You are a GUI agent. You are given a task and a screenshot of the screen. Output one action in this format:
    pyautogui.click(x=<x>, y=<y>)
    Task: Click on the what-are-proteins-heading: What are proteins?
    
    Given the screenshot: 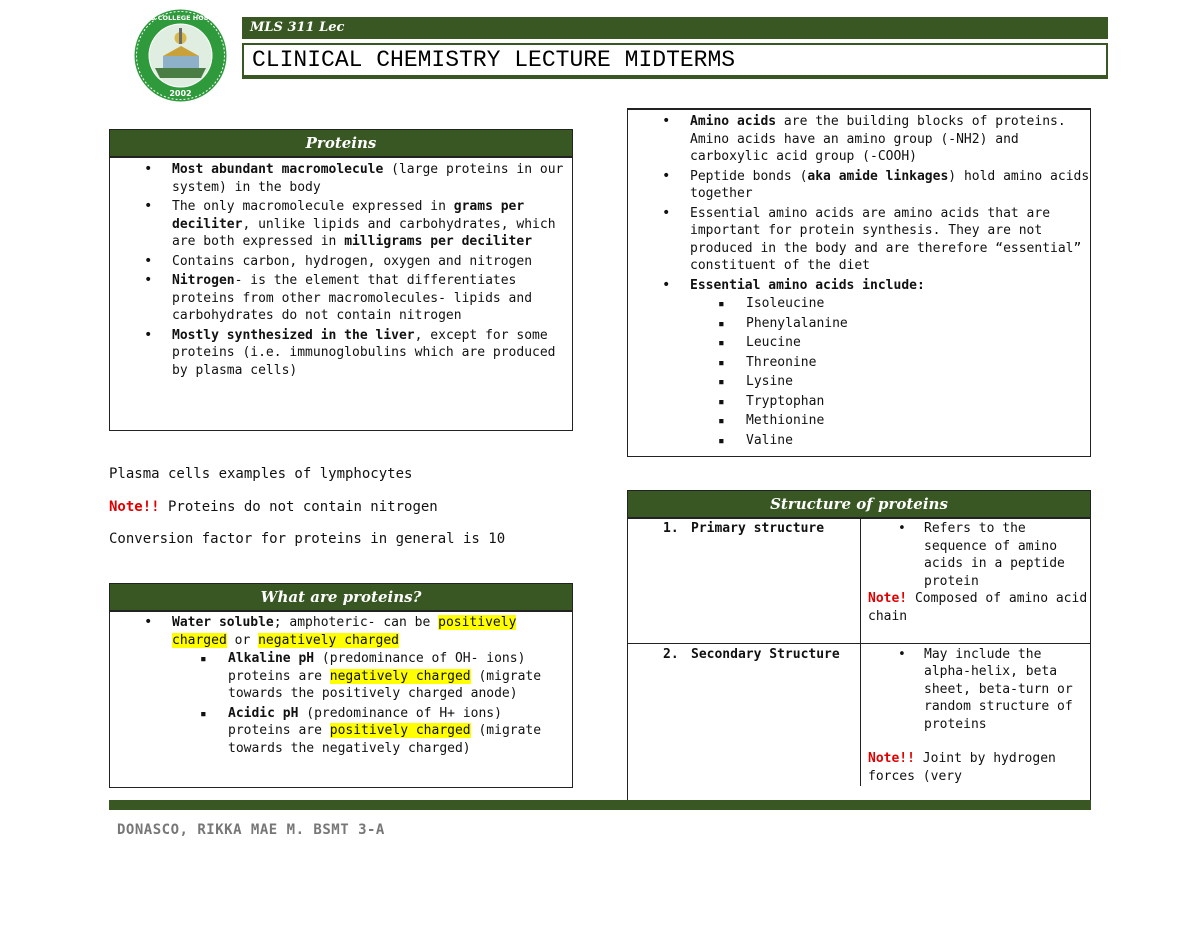 What is the action you would take?
    pyautogui.click(x=341, y=598)
    